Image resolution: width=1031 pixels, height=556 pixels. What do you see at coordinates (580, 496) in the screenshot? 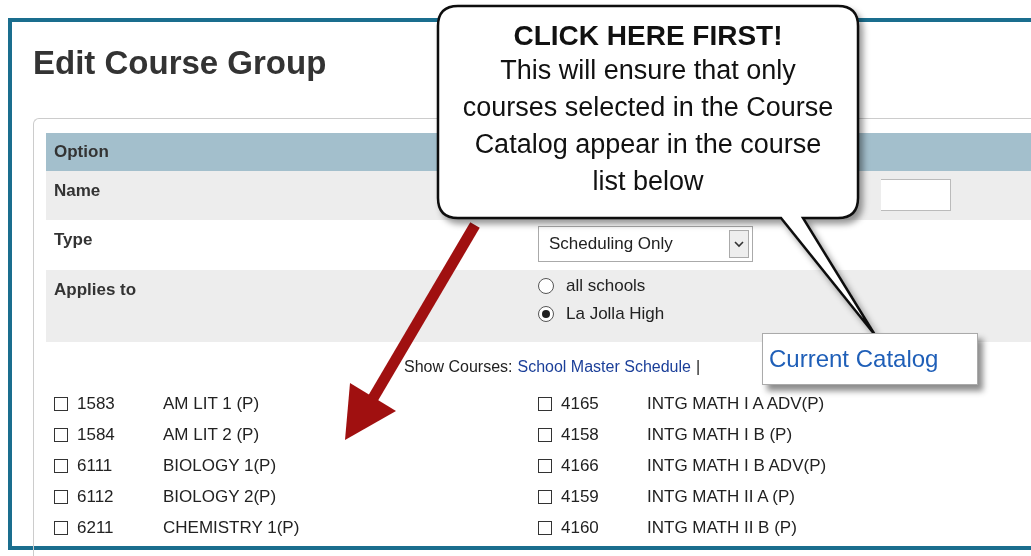
I see `course-code: 4159` at bounding box center [580, 496].